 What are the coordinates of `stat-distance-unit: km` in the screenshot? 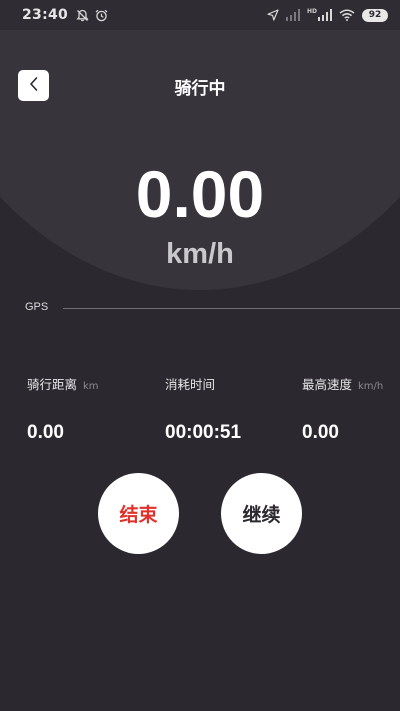 It's located at (91, 386).